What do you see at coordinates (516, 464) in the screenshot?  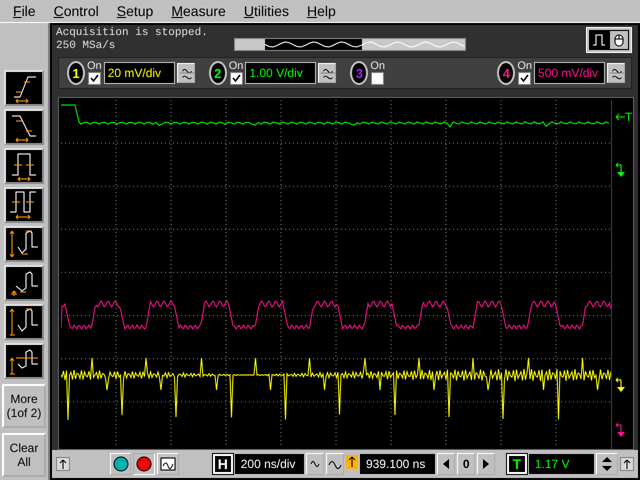 I see `trigger-button: T` at bounding box center [516, 464].